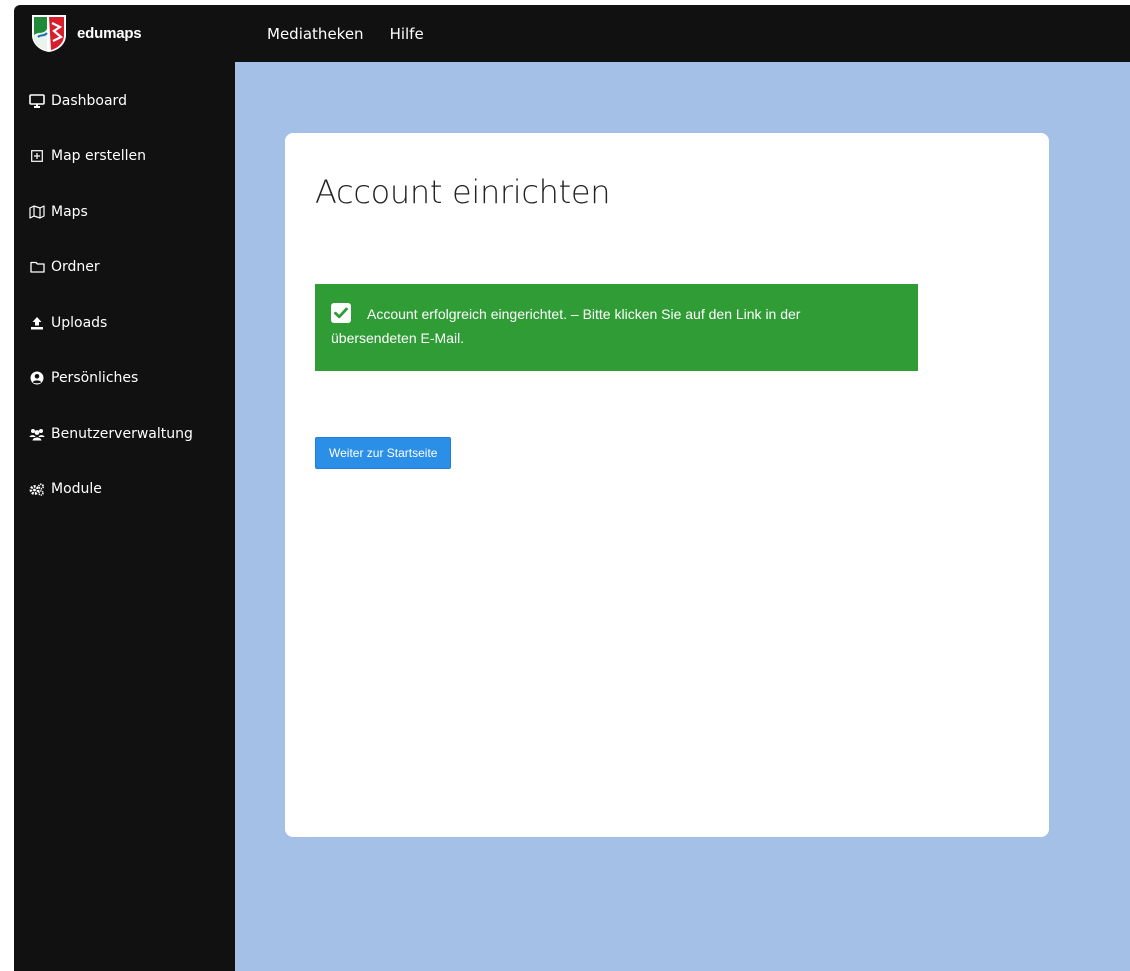 The width and height of the screenshot is (1130, 971). I want to click on check-icon, so click(341, 313).